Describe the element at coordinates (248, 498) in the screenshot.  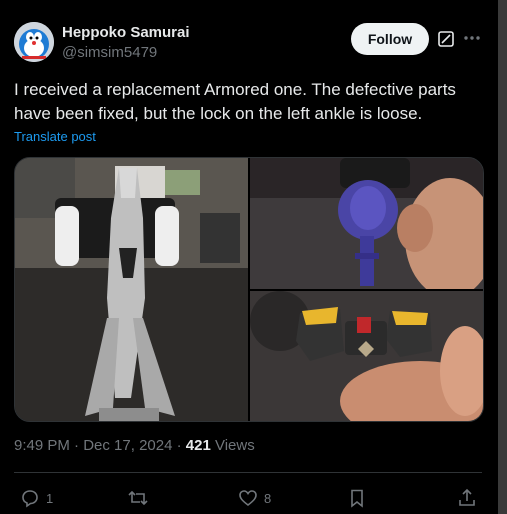
I see `like-icon` at that location.